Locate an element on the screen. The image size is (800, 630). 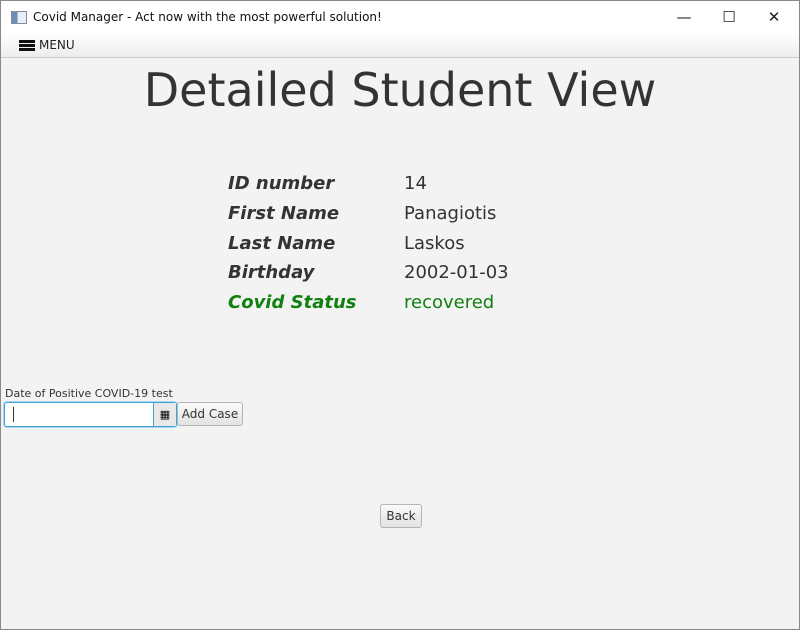
date-picker-input: ▦ is located at coordinates (90, 414).